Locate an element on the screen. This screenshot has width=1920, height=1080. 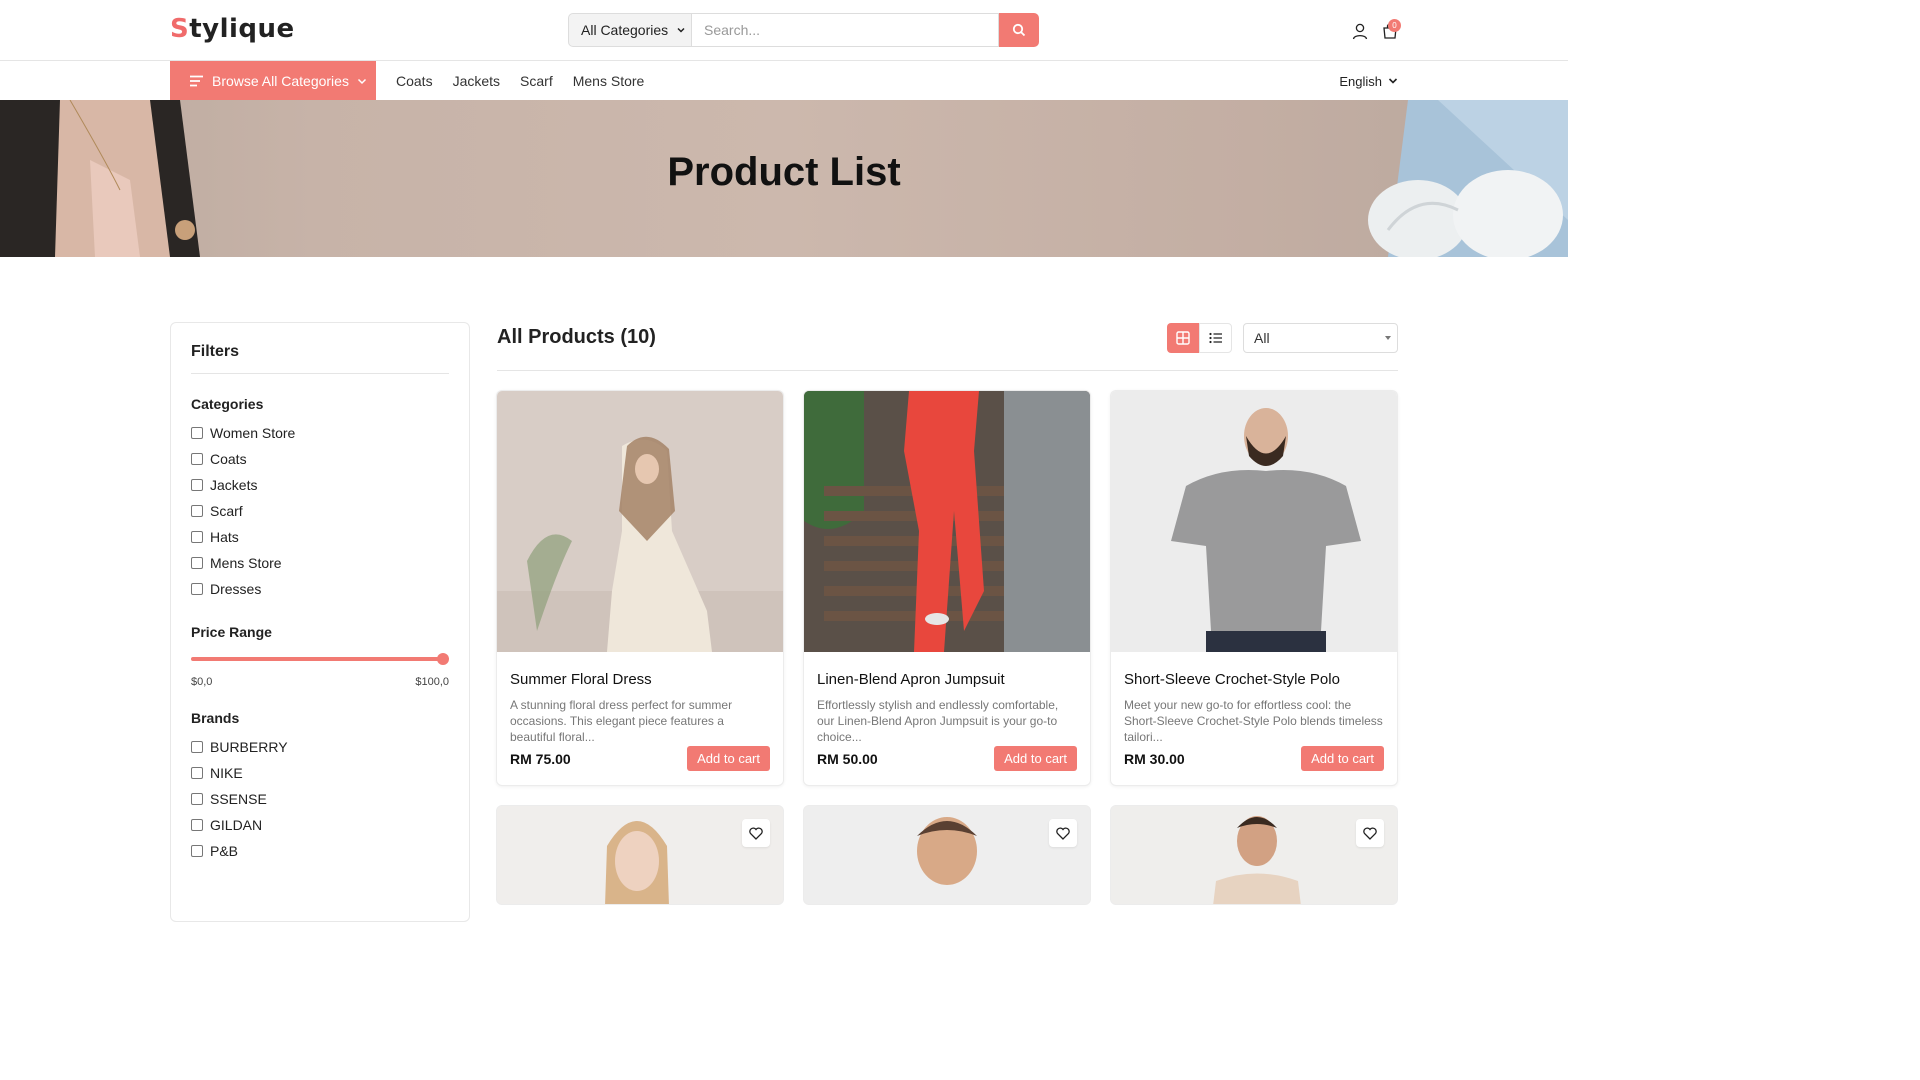
price-range-labels: $0,0 $100,0 is located at coordinates (320, 682).